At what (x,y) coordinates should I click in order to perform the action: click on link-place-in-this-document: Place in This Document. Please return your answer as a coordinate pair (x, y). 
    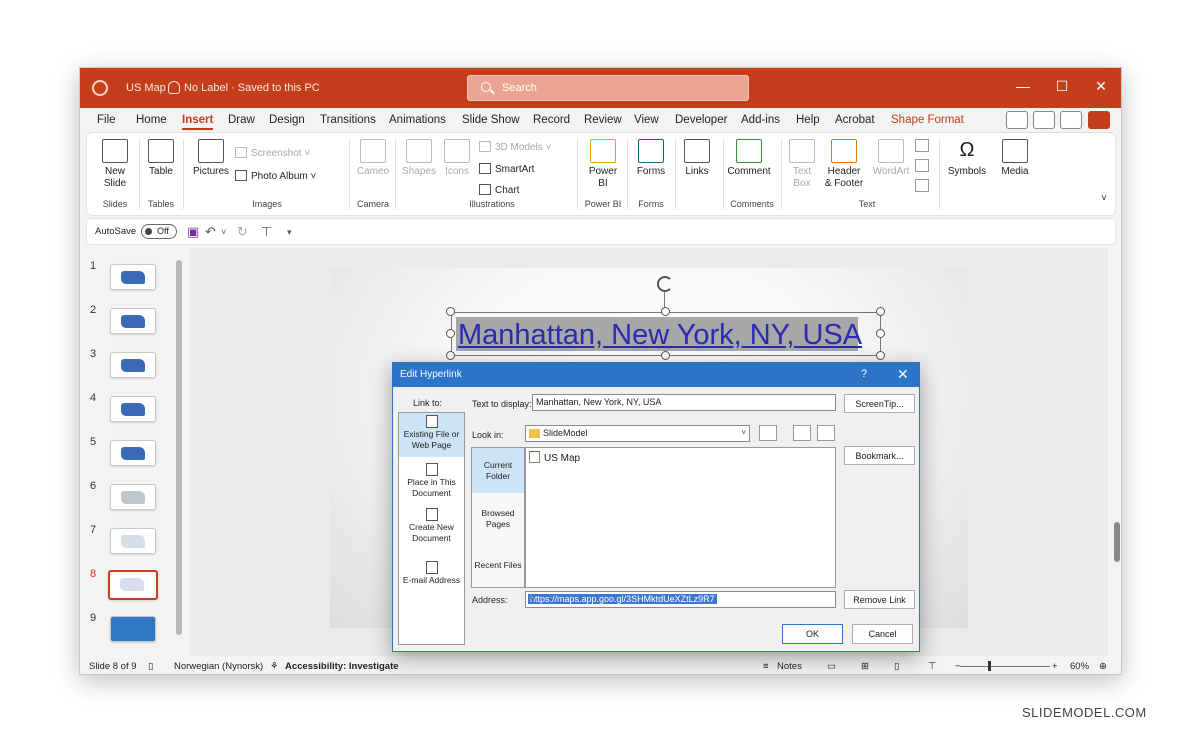
    Looking at the image, I should click on (431, 481).